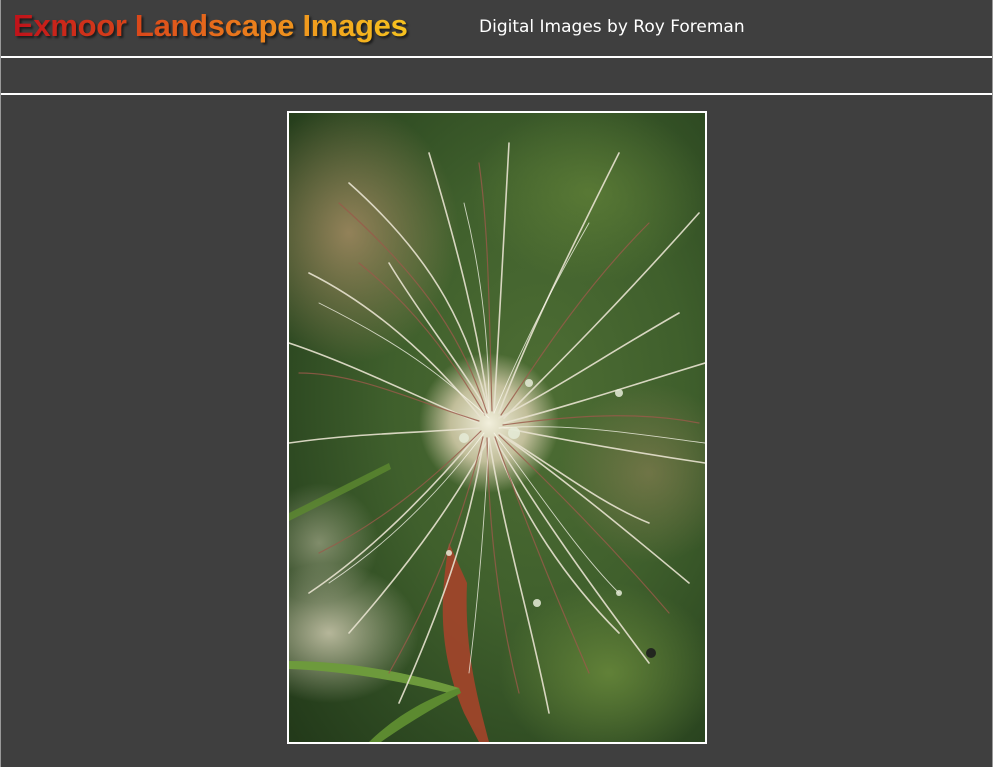 Image resolution: width=993 pixels, height=767 pixels. What do you see at coordinates (210, 26) in the screenshot?
I see `site-title: Exmoor Landscape Images` at bounding box center [210, 26].